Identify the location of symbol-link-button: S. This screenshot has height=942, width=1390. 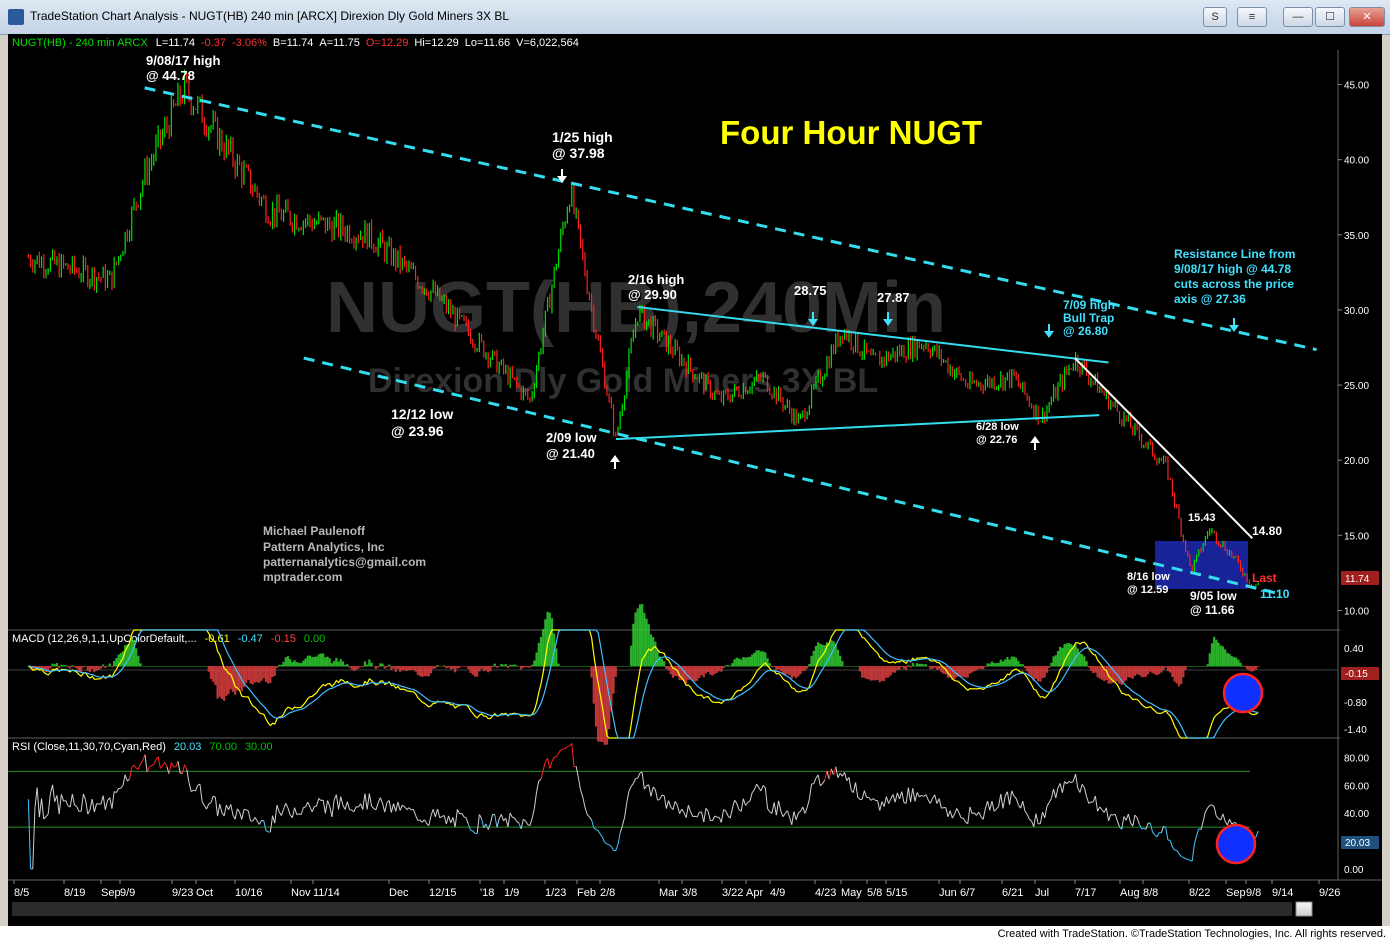
(1215, 17).